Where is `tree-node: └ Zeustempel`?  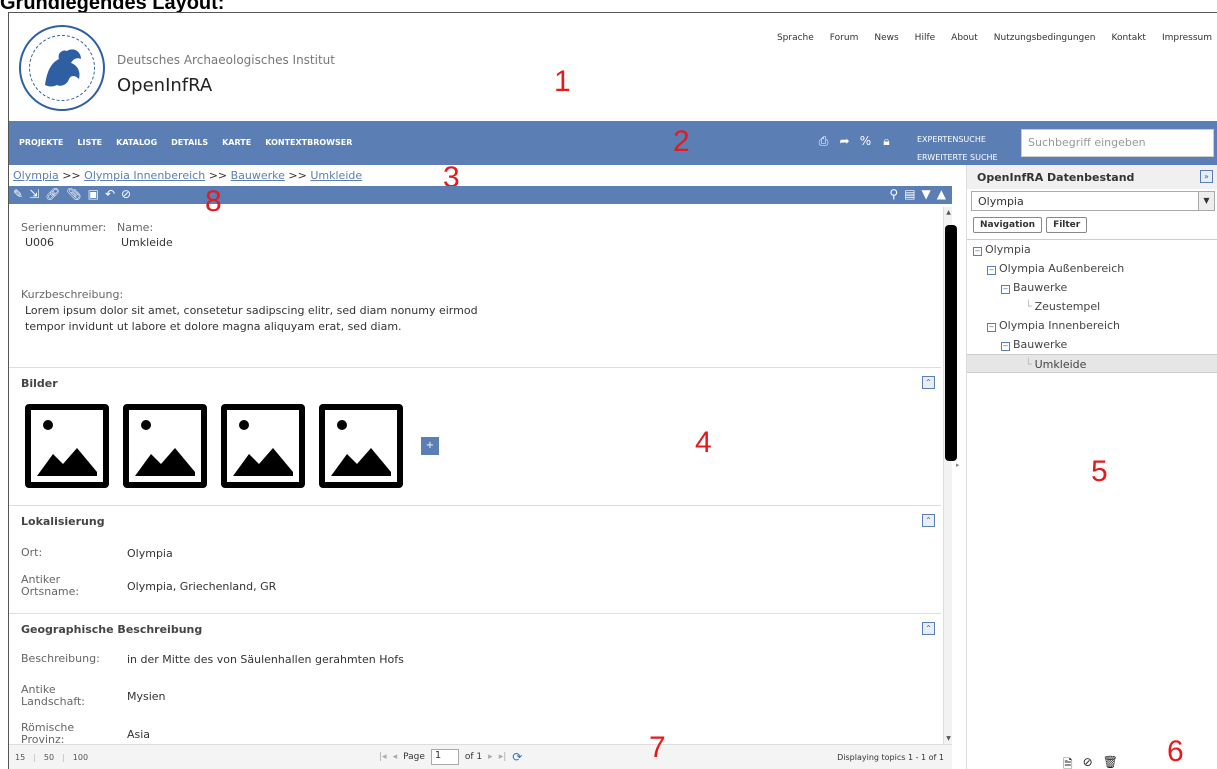 tree-node: └ Zeustempel is located at coordinates (1092, 306).